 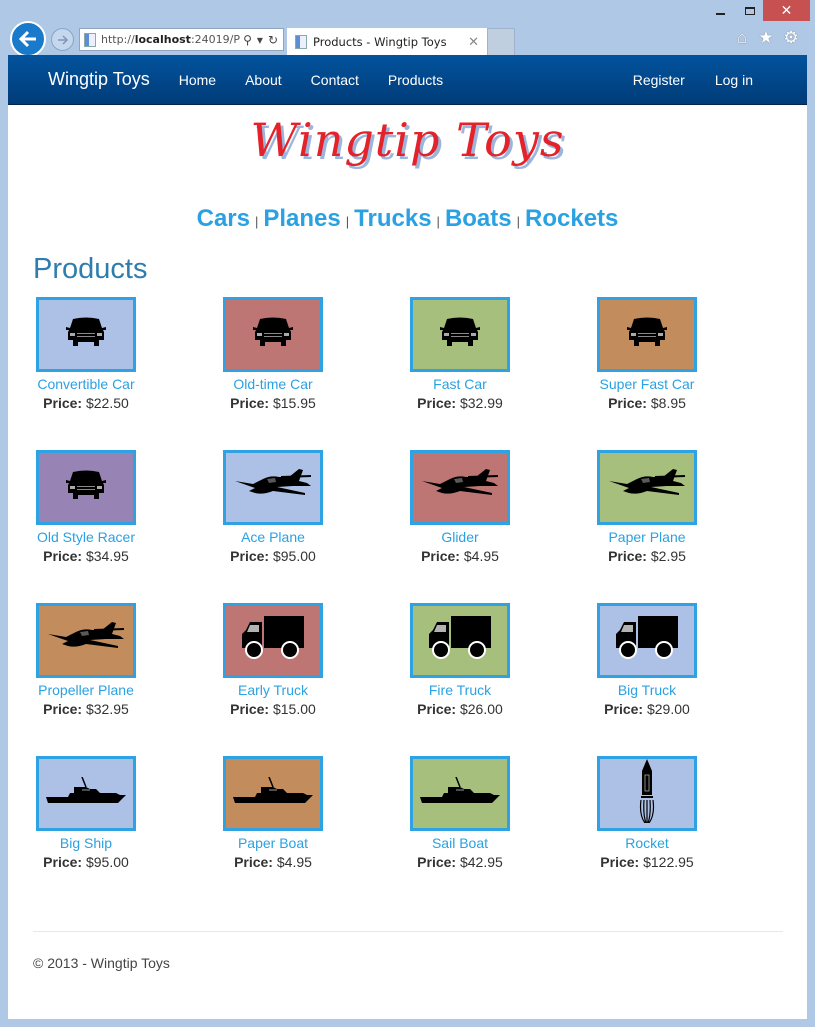 I want to click on forward-button, so click(x=62, y=39).